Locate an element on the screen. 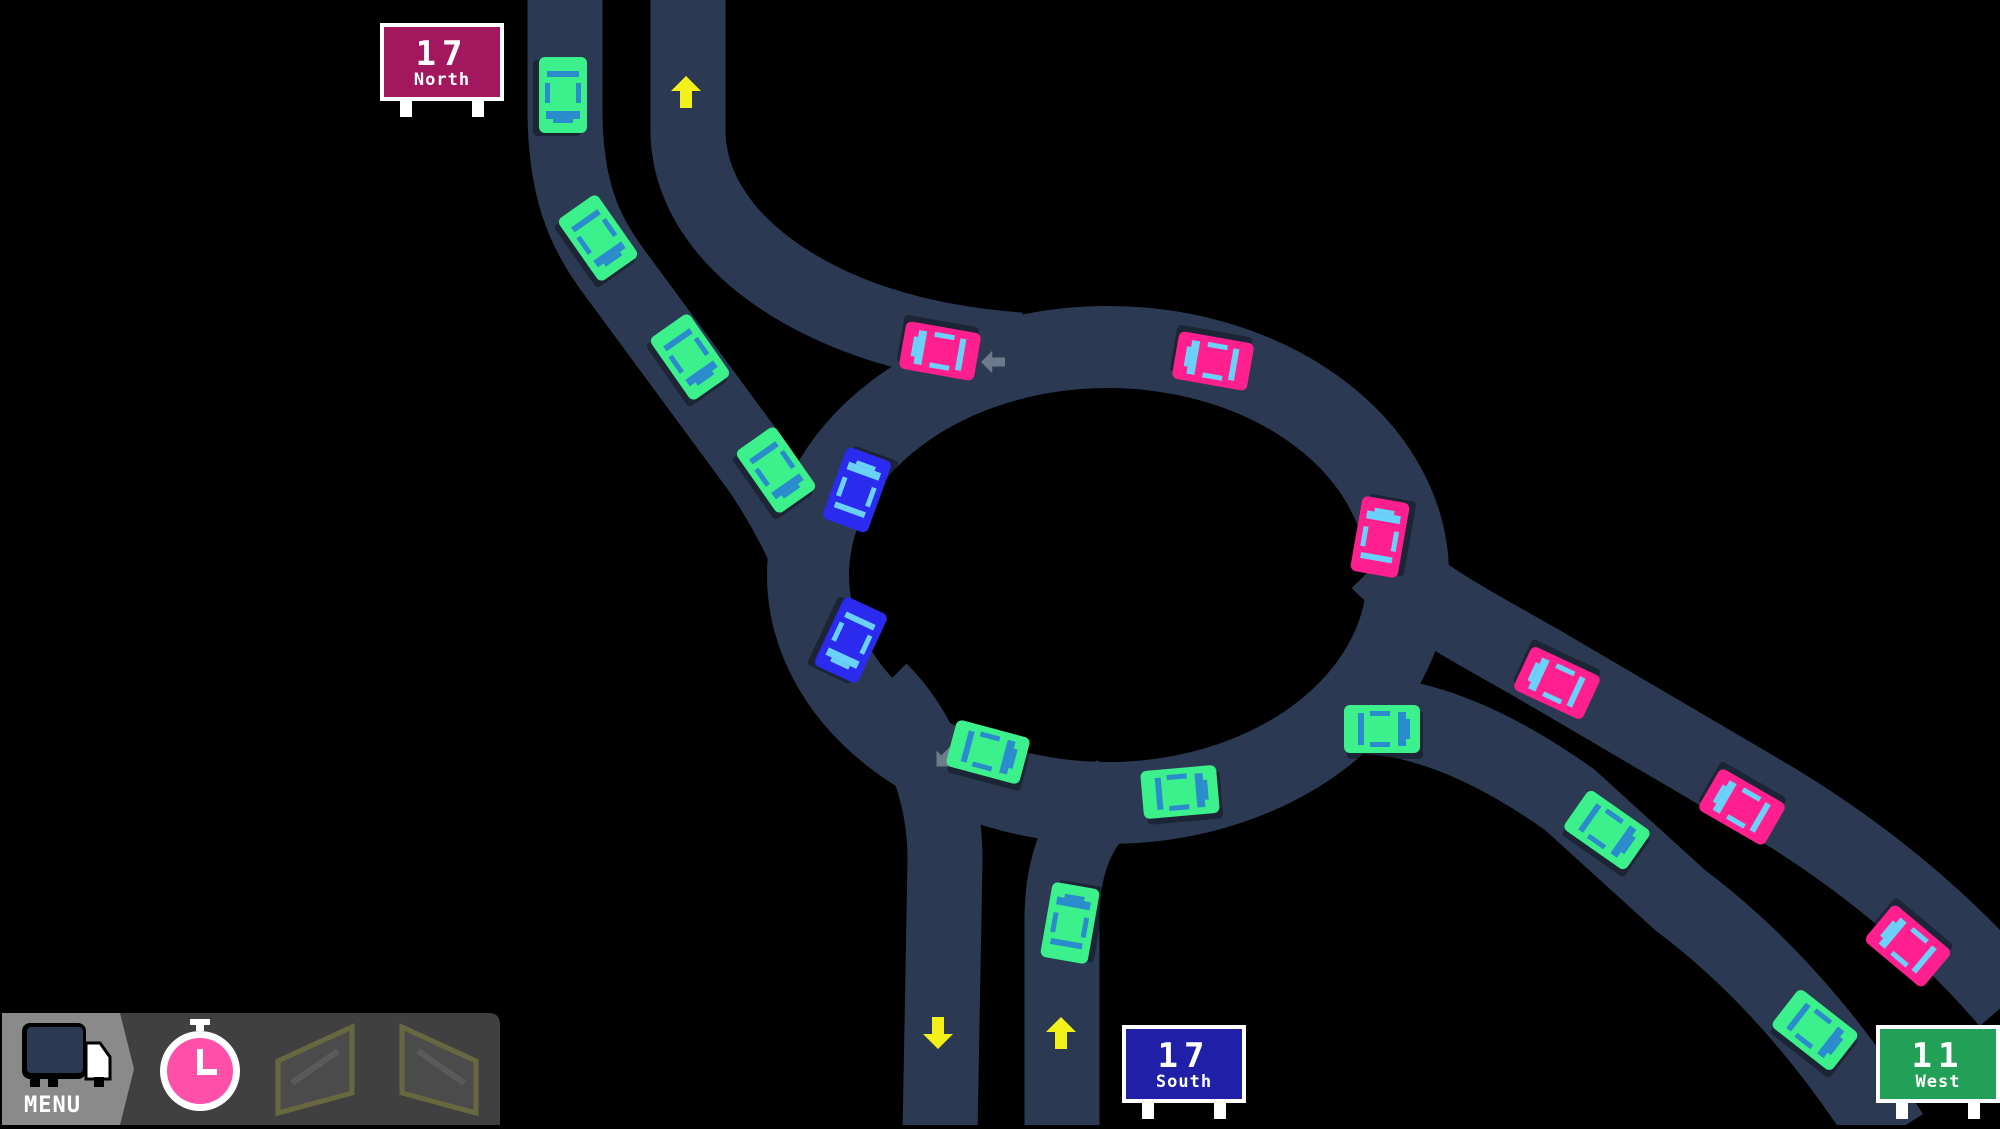 The height and width of the screenshot is (1129, 2000). sign-11-west: 11 West is located at coordinates (1938, 1072).